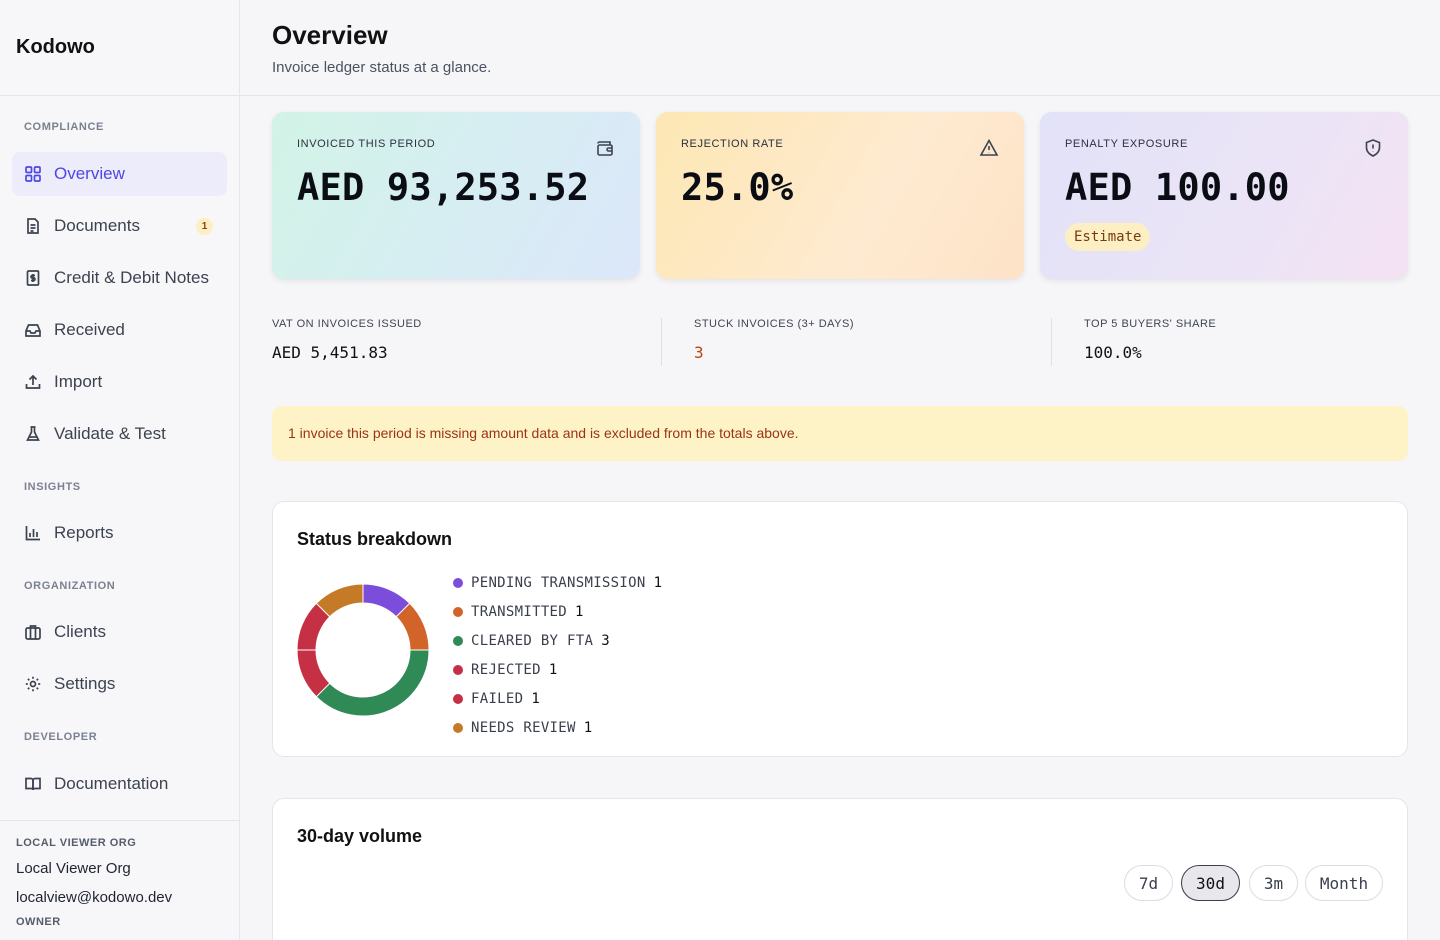 The image size is (1440, 940). I want to click on legend-item: CLEARED BY FTA 3, so click(557, 640).